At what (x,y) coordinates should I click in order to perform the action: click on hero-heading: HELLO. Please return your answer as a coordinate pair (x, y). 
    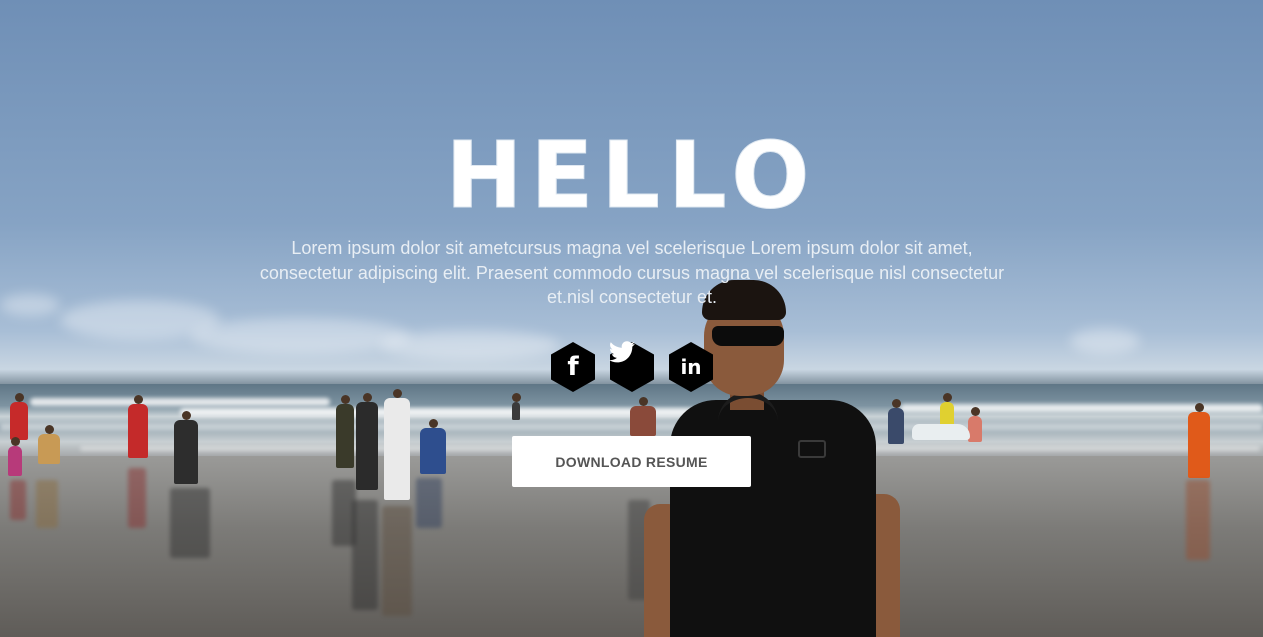
    Looking at the image, I should click on (631, 175).